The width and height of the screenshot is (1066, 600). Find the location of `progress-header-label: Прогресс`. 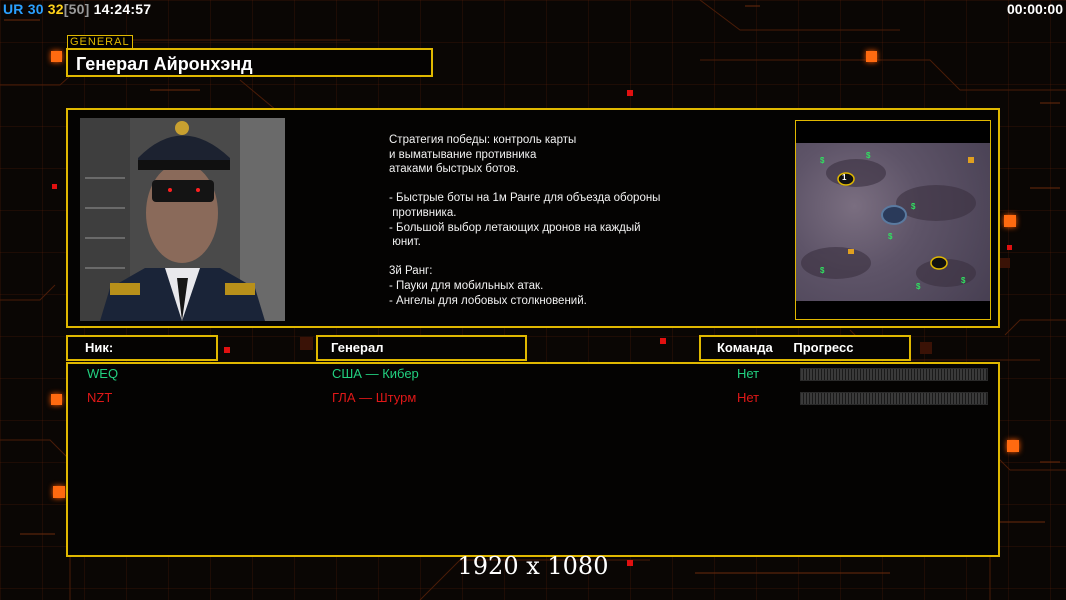

progress-header-label: Прогресс is located at coordinates (823, 347).